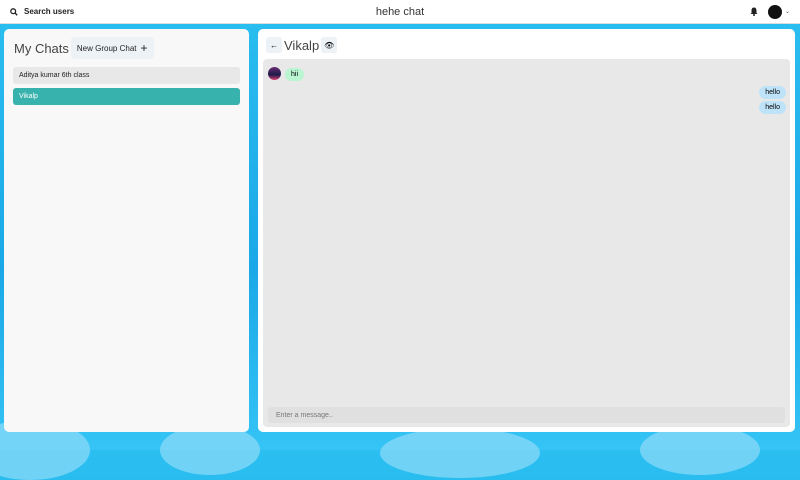 This screenshot has height=480, width=800. I want to click on chat-name: Vikalp, so click(302, 45).